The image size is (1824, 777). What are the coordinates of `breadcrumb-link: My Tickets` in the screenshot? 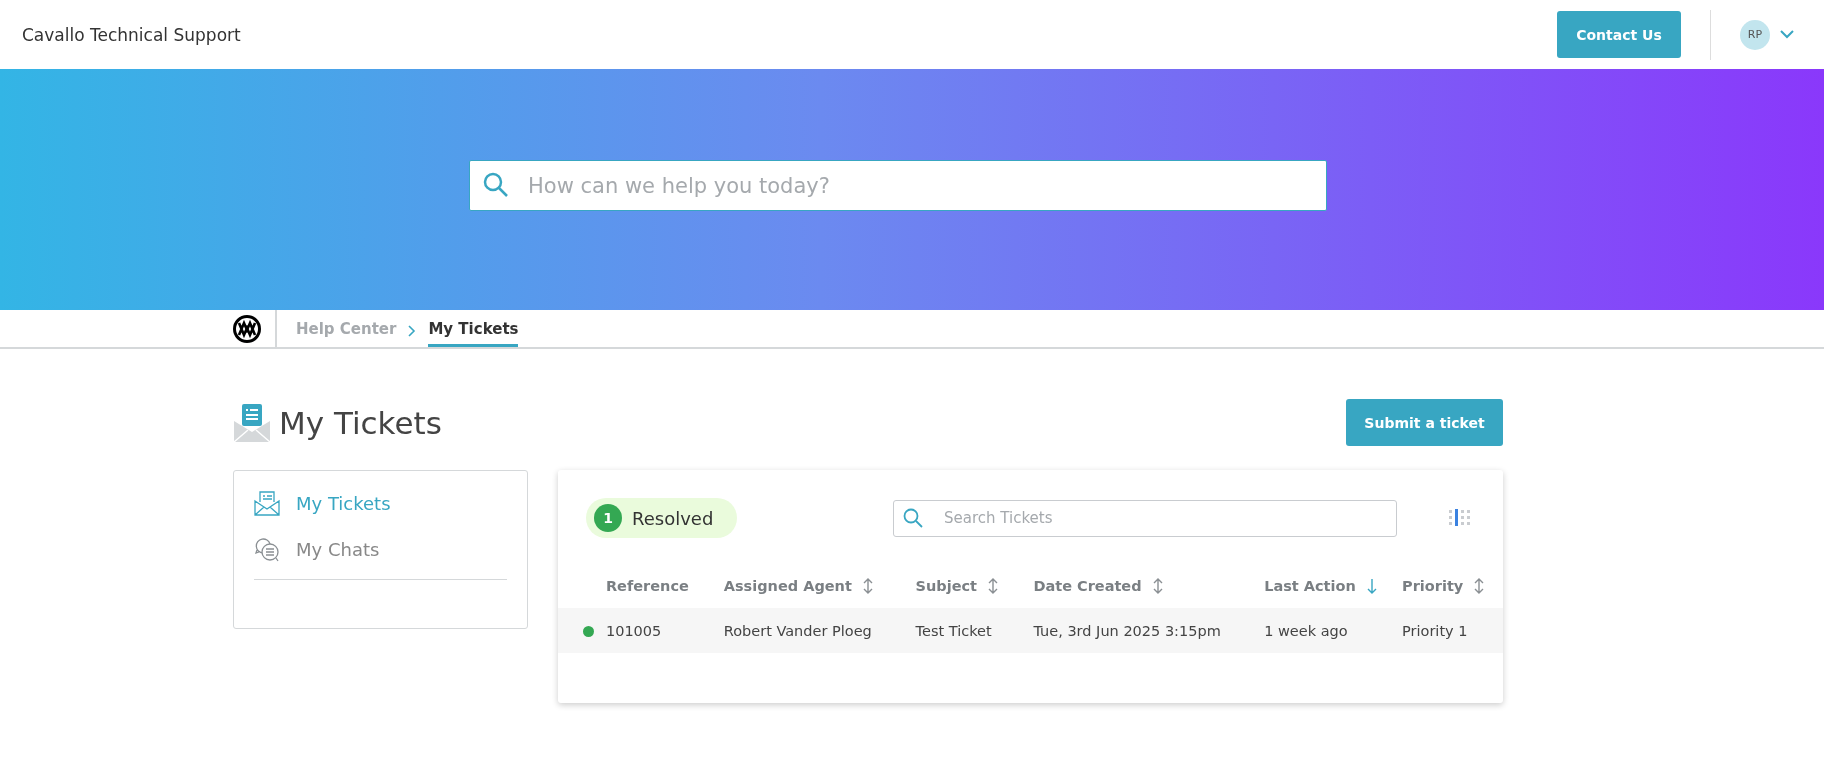 It's located at (473, 328).